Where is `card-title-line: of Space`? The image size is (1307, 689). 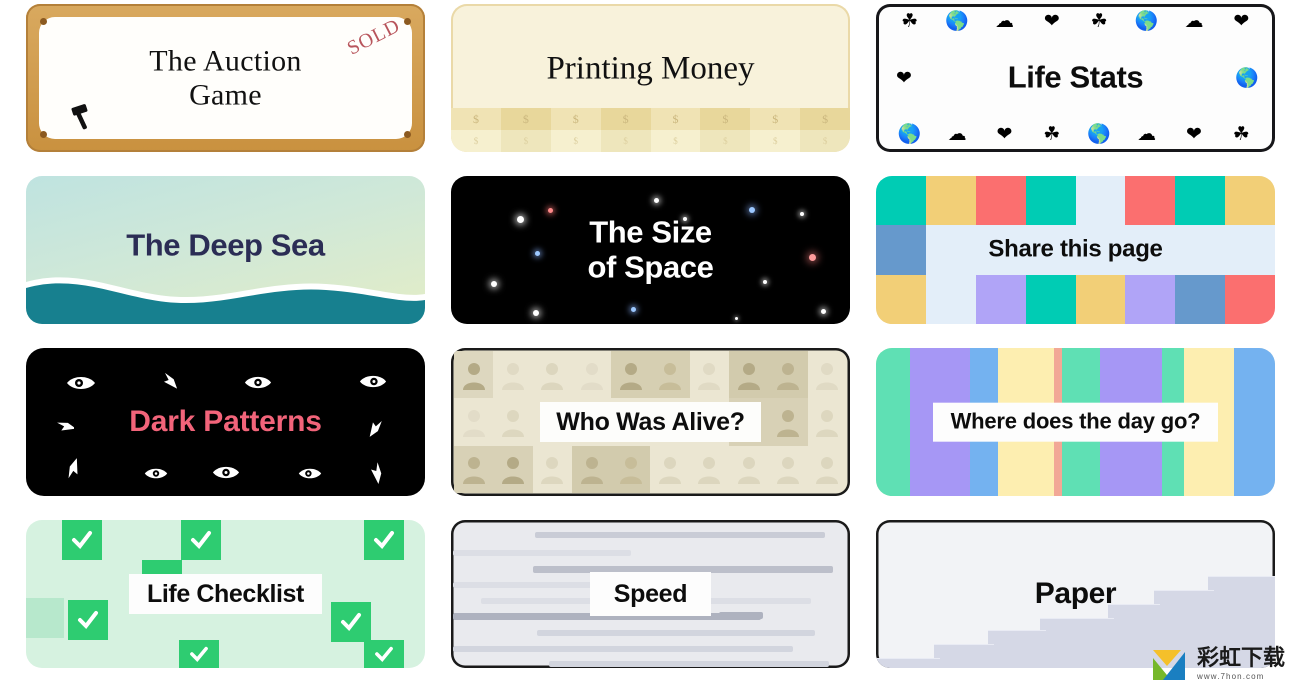 card-title-line: of Space is located at coordinates (650, 266).